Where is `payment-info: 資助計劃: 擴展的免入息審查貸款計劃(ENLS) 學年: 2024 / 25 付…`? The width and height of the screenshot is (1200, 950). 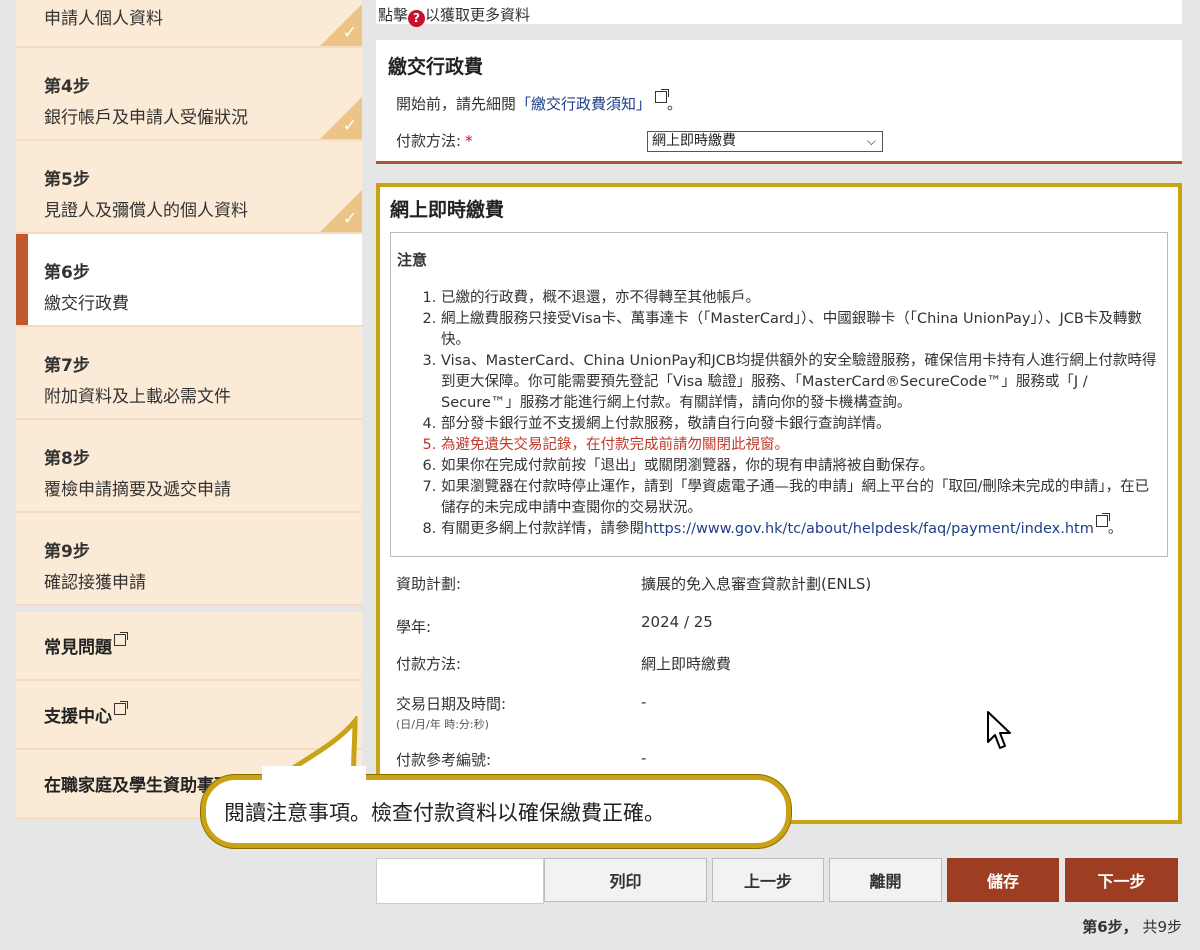
payment-info: 資助計劃: 擴展的免入息審查貸款計劃(ENLS) 學年: 2024 / 25 付… is located at coordinates (779, 676).